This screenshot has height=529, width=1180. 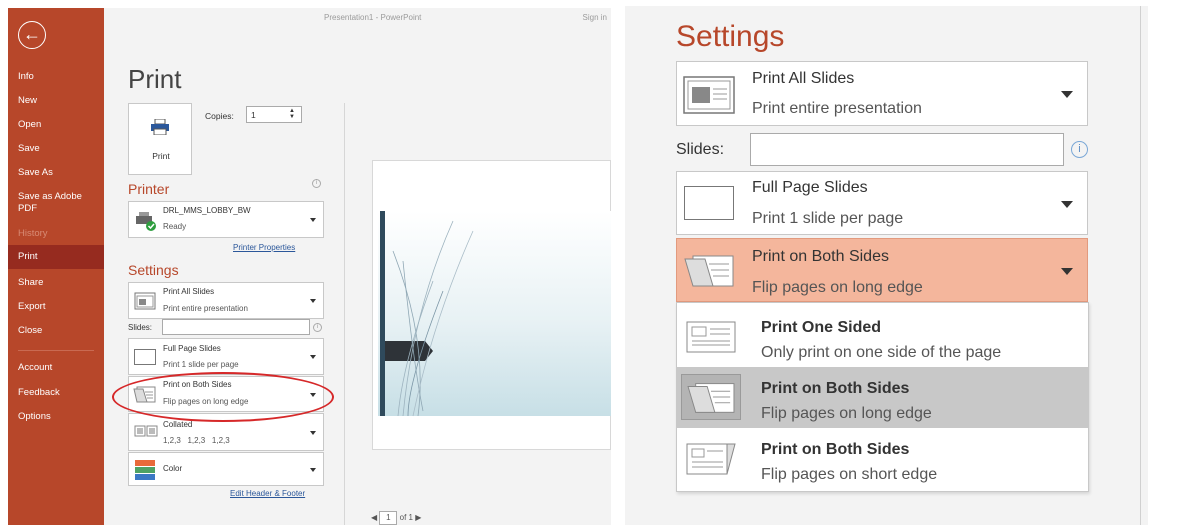 What do you see at coordinates (373, 17) in the screenshot?
I see `window-title: Presentation1 - PowerPoint` at bounding box center [373, 17].